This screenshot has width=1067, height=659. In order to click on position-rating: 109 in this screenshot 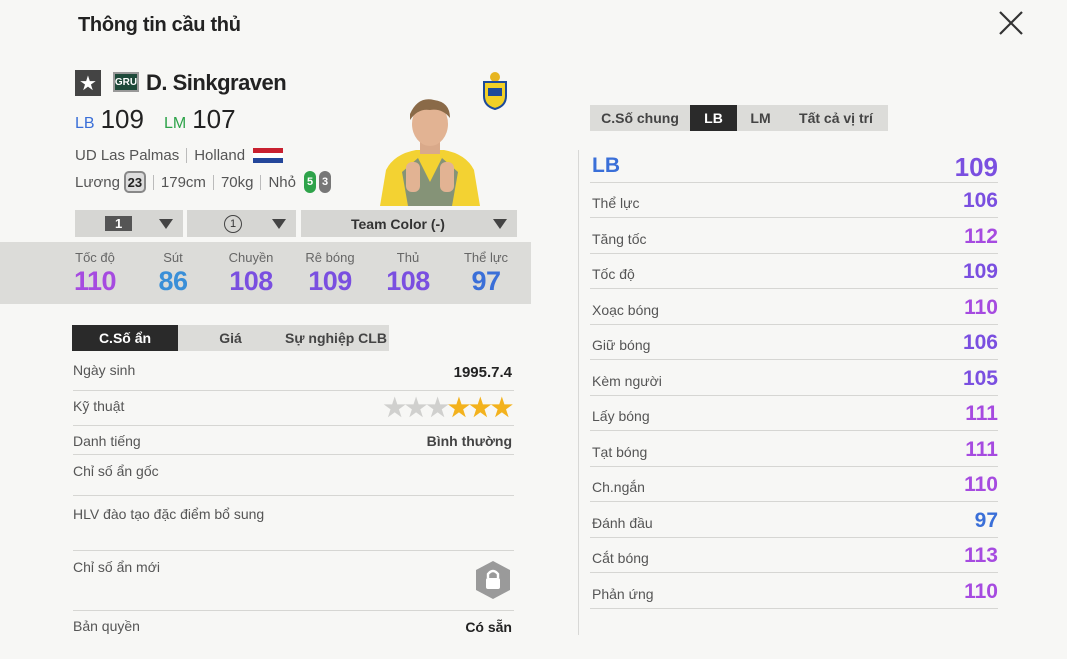, I will do `click(122, 119)`.